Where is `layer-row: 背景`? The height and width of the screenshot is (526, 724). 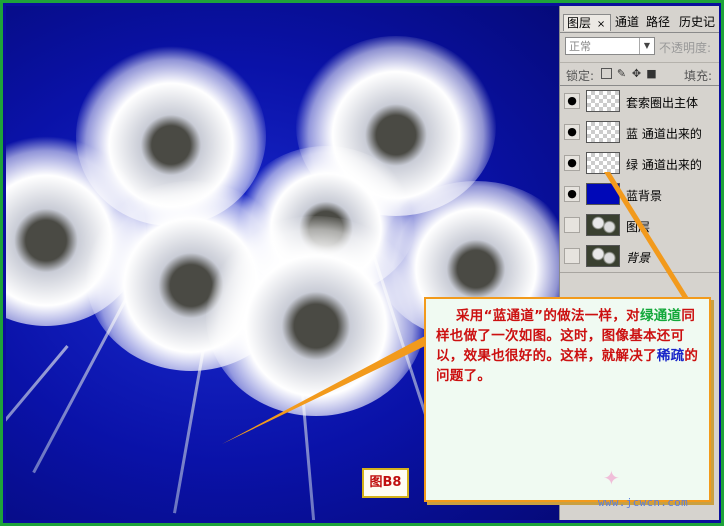
layer-row: 背景 is located at coordinates (639, 257).